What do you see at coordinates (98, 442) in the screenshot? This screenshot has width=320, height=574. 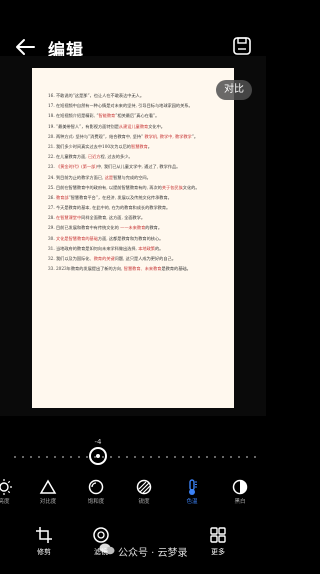 I see `slider-value: -4` at bounding box center [98, 442].